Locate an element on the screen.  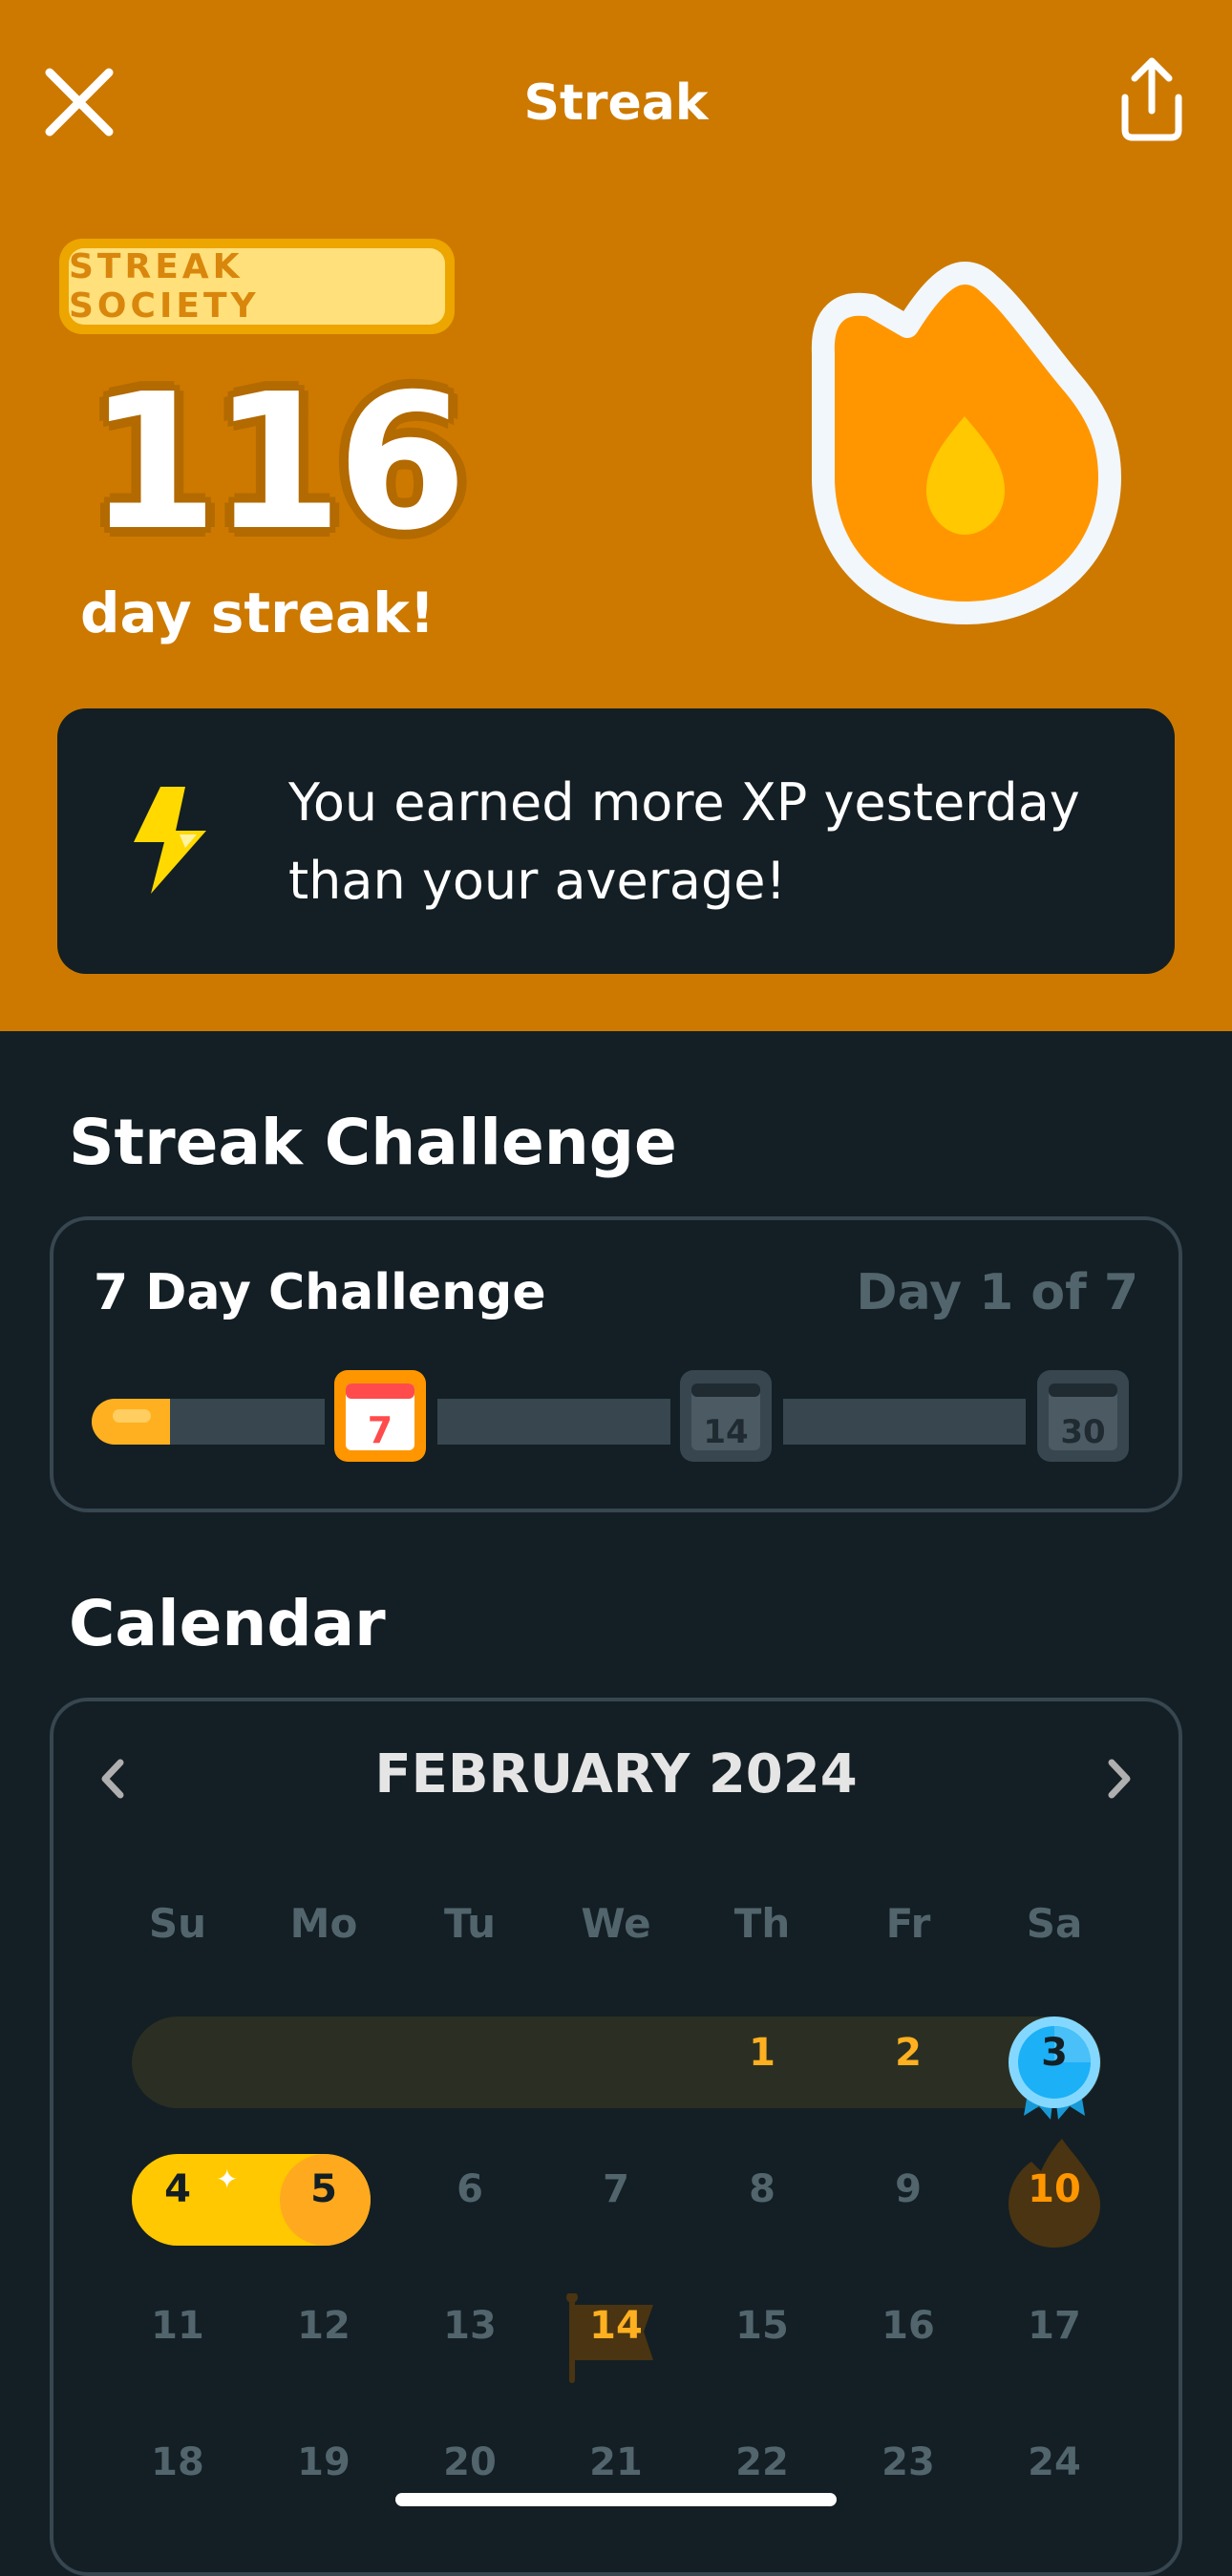
streak-label: day streak! is located at coordinates (257, 613).